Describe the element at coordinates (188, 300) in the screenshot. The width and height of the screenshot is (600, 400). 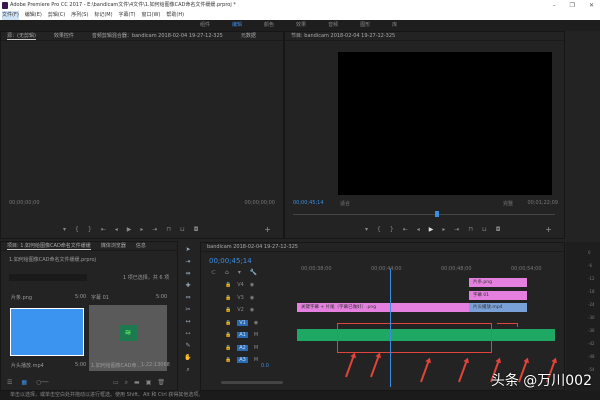
I see `rate-stretch-icon: ⇔` at that location.